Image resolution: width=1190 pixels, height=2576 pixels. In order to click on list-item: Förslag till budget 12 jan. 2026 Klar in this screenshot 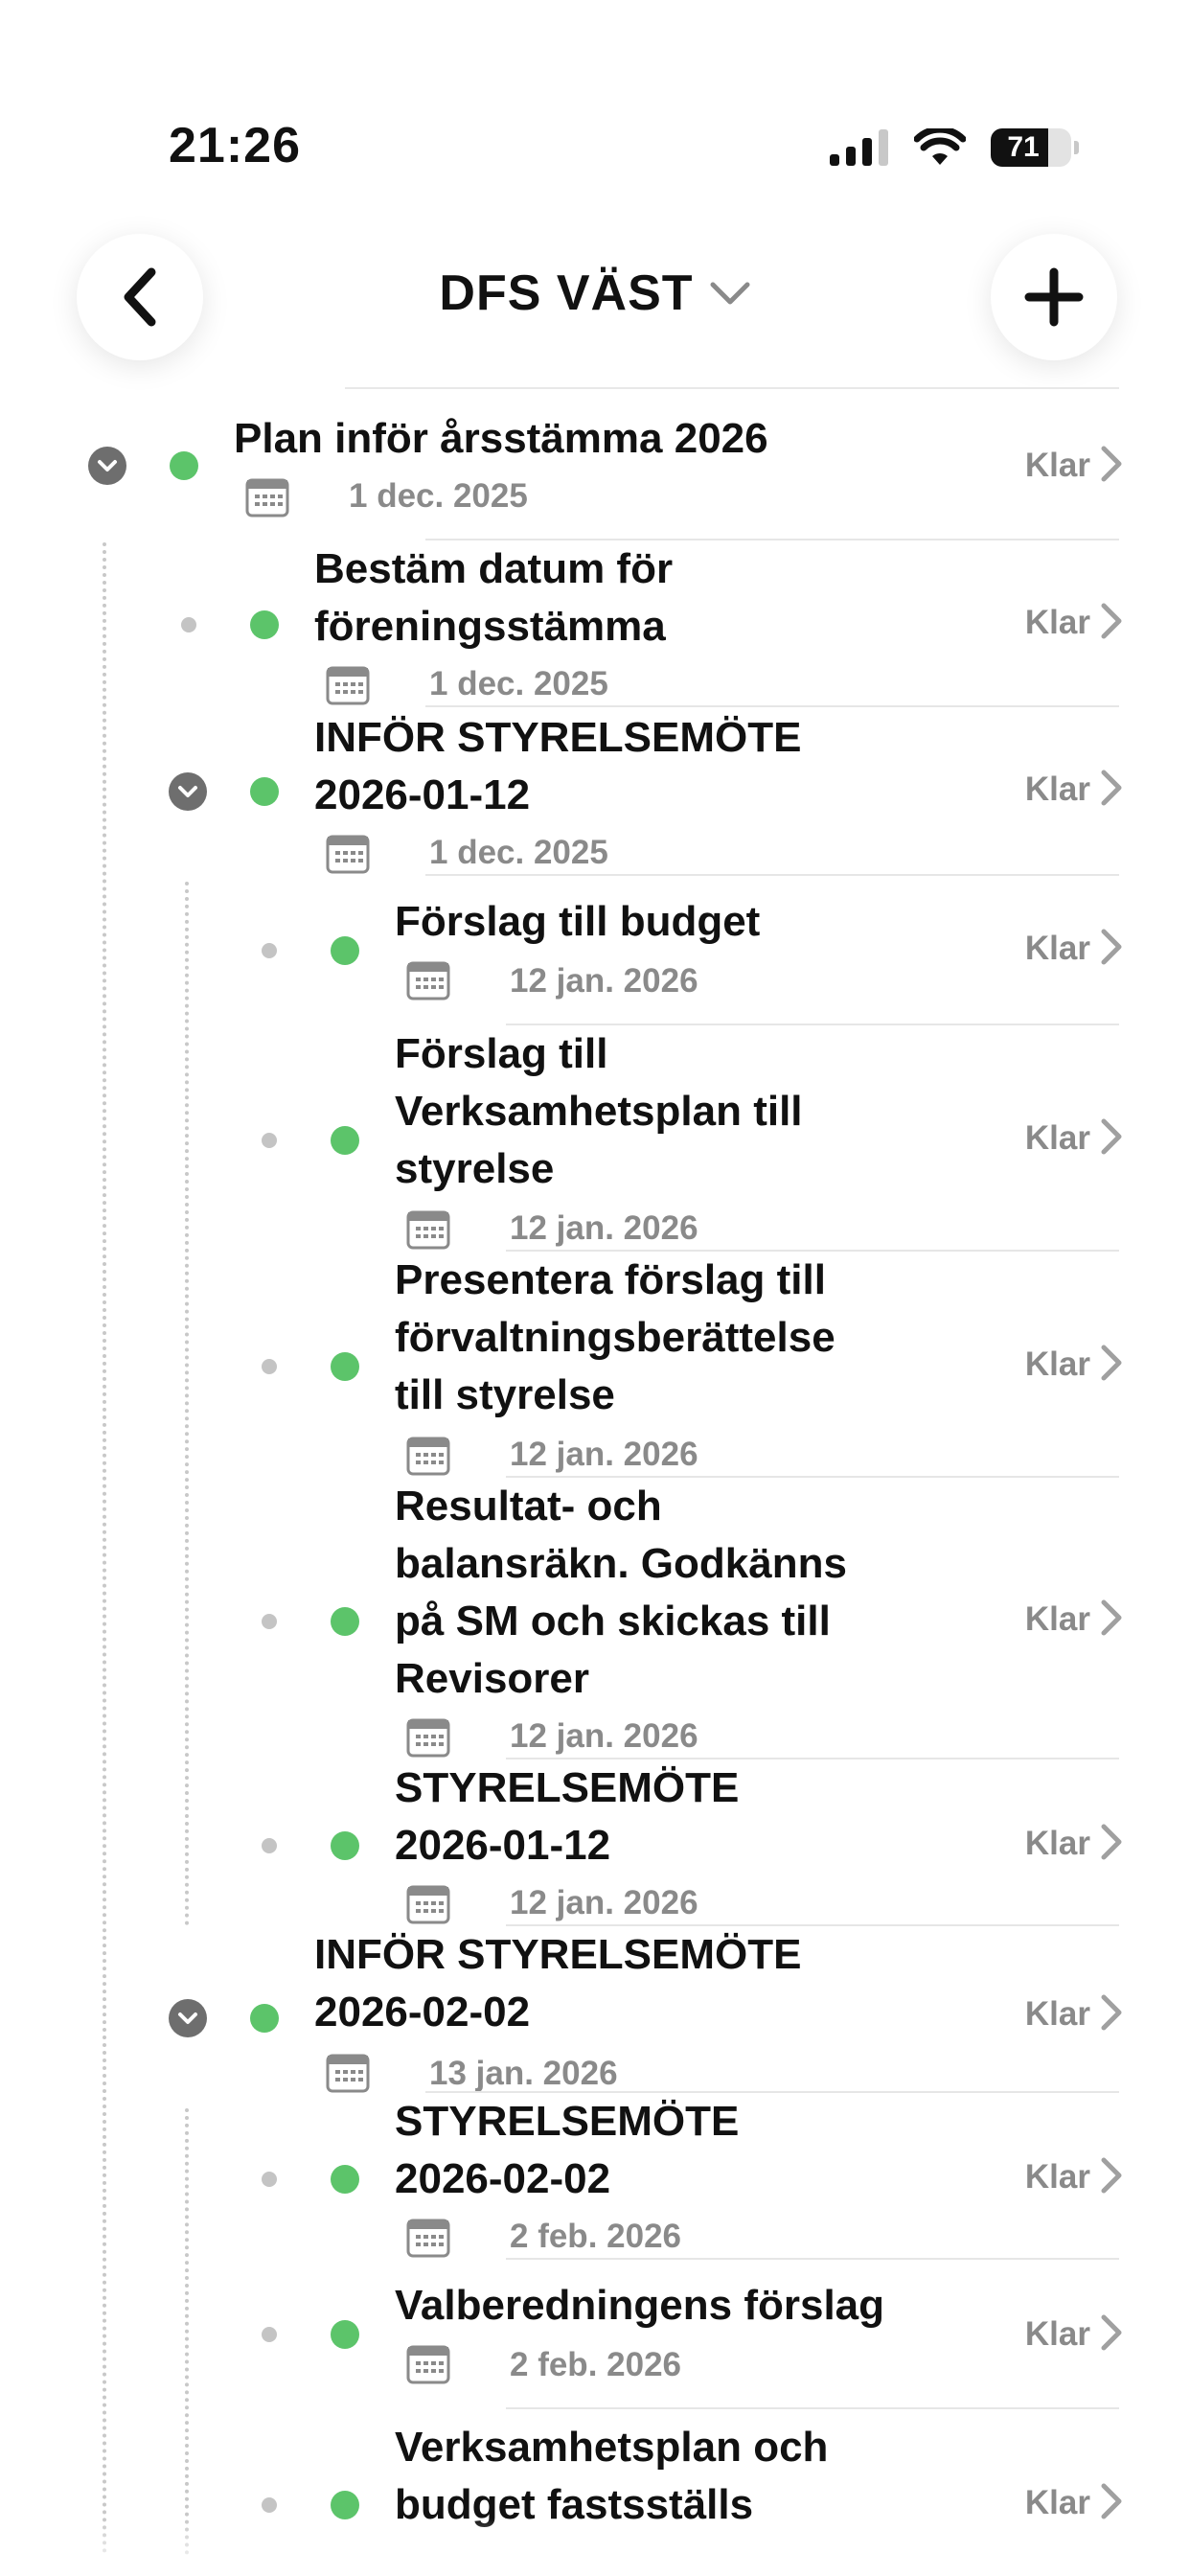, I will do `click(595, 956)`.